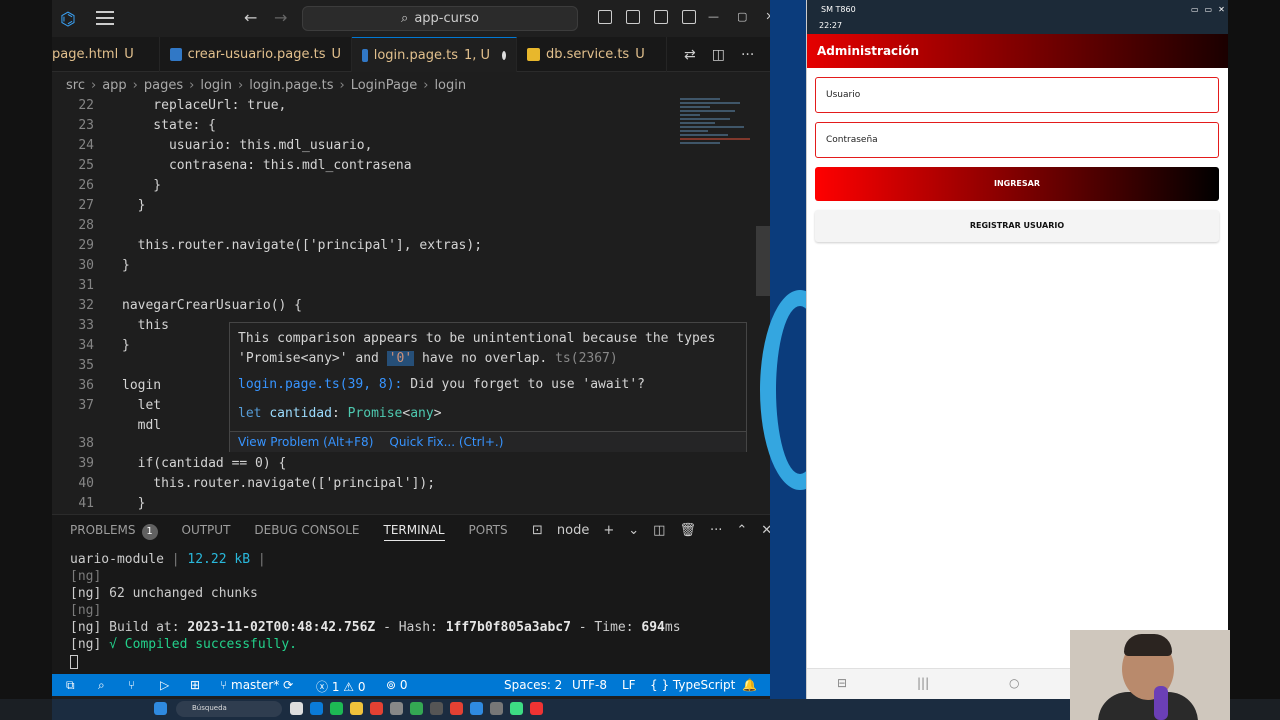 The width and height of the screenshot is (1280, 720). I want to click on edge-icon, so click(316, 708).